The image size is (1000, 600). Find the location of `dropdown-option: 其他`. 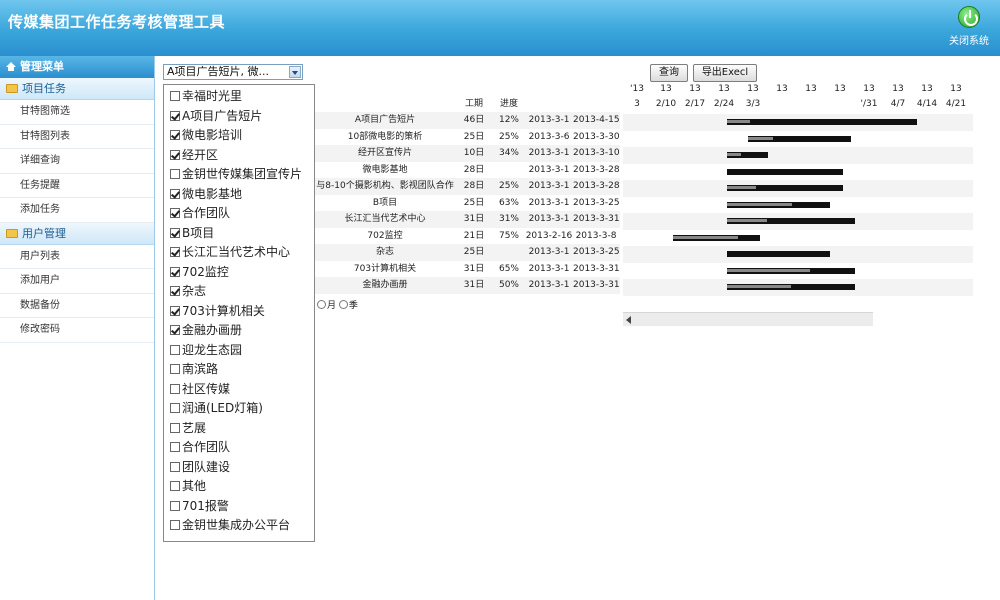

dropdown-option: 其他 is located at coordinates (239, 487).